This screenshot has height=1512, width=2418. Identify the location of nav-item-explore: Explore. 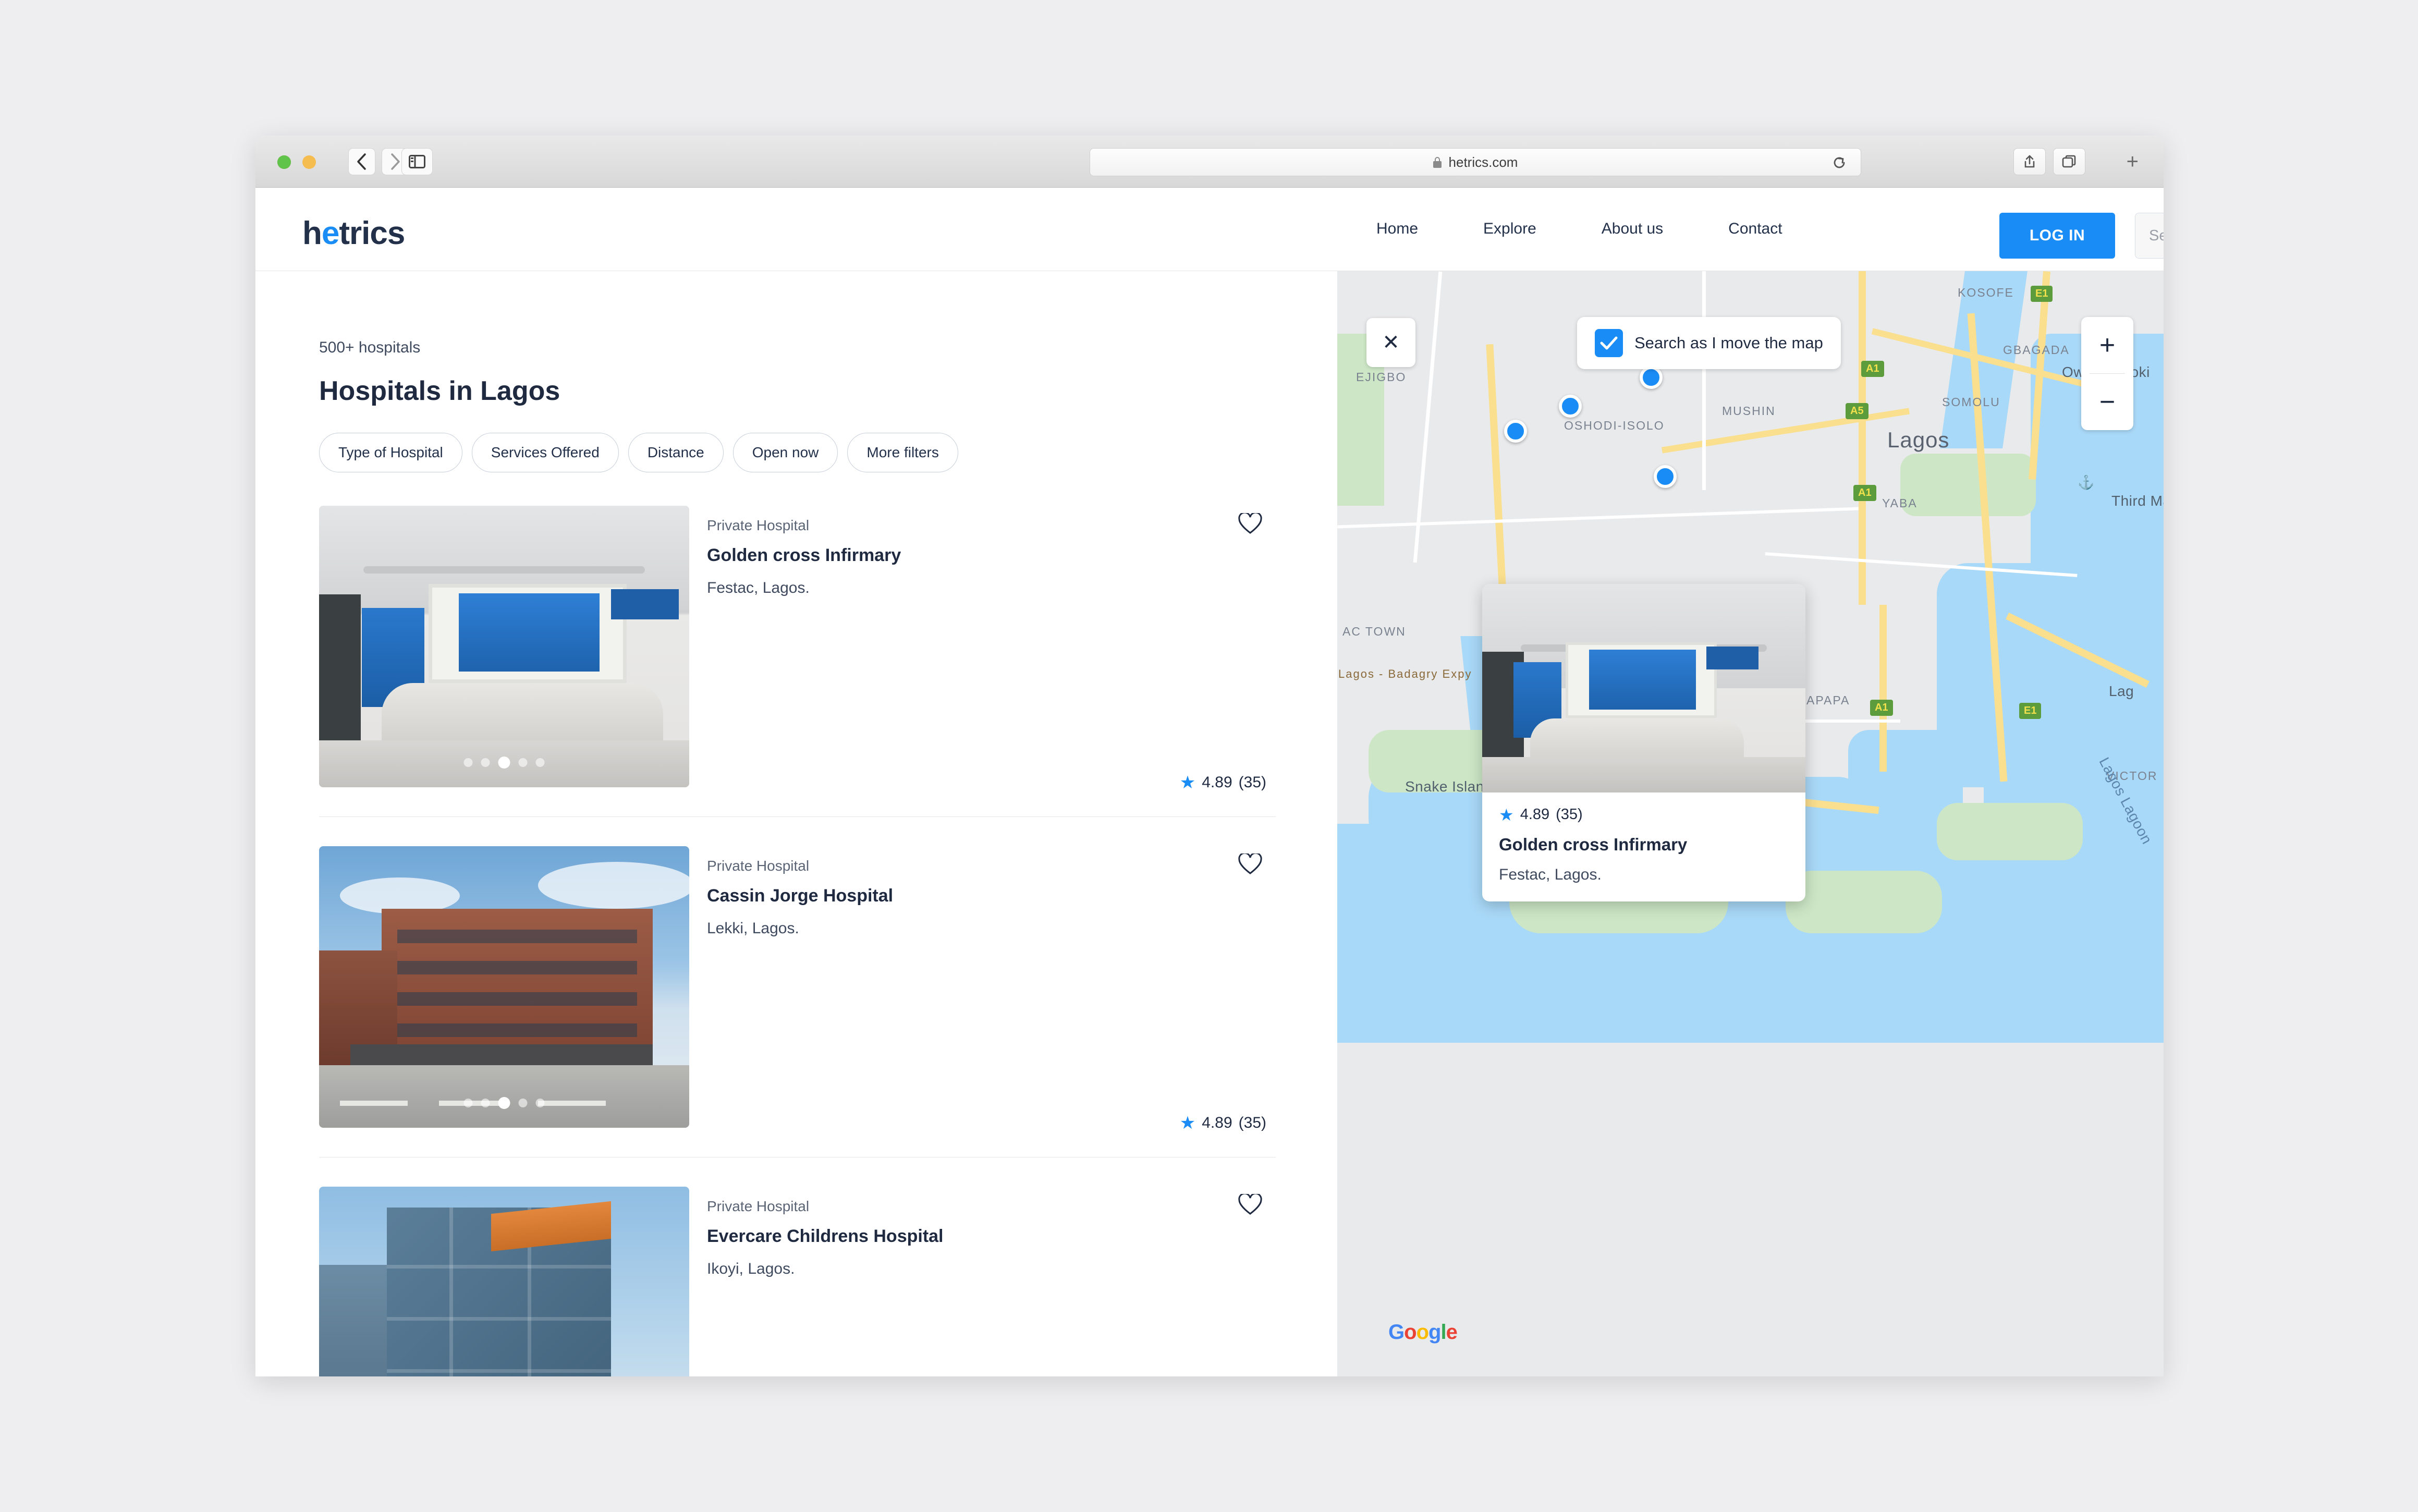
(1509, 229).